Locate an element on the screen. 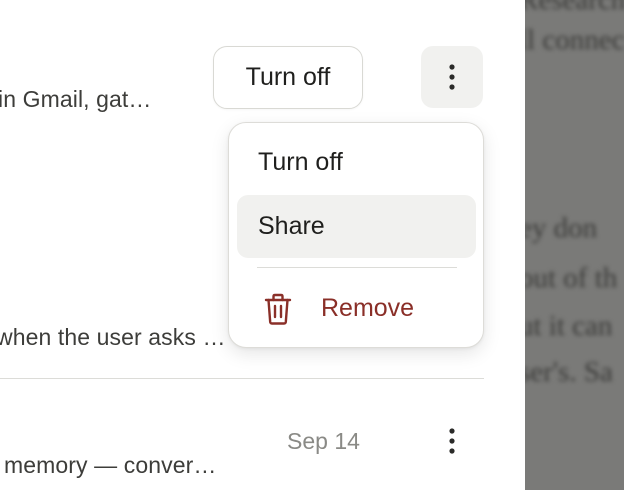 This screenshot has height=490, width=624. menu-item-remove: Remove is located at coordinates (356, 308).